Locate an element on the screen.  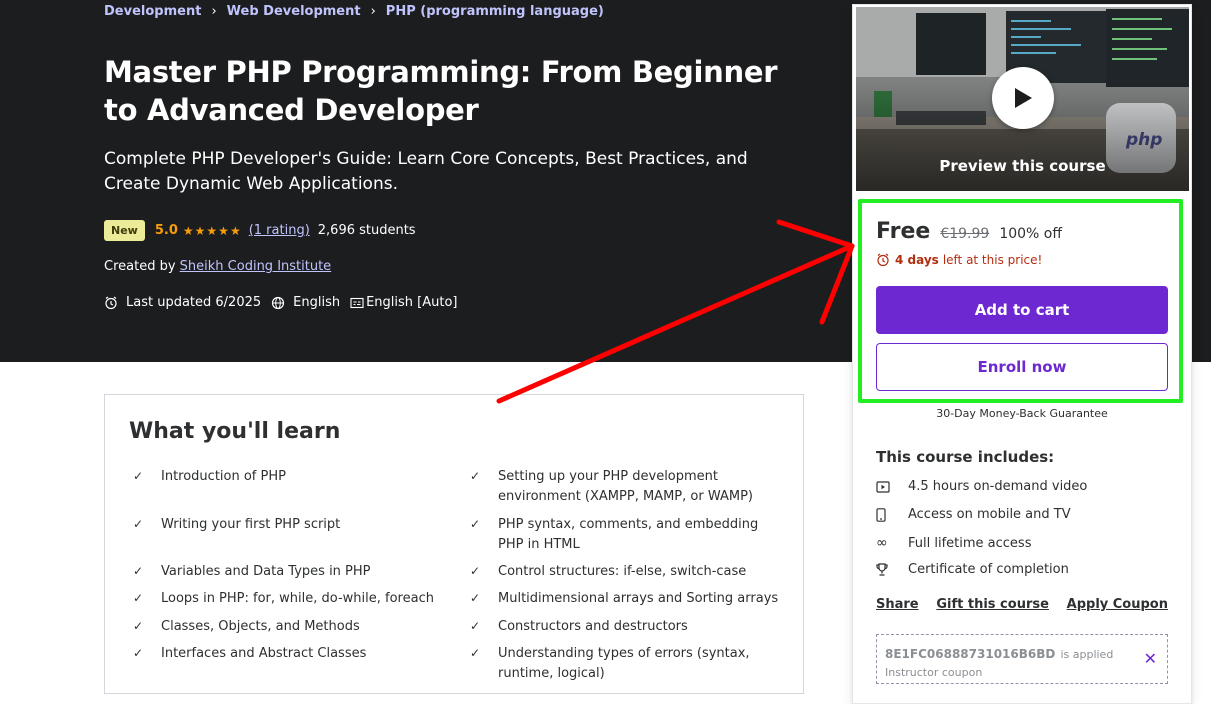
timer-days: 4 days is located at coordinates (917, 260).